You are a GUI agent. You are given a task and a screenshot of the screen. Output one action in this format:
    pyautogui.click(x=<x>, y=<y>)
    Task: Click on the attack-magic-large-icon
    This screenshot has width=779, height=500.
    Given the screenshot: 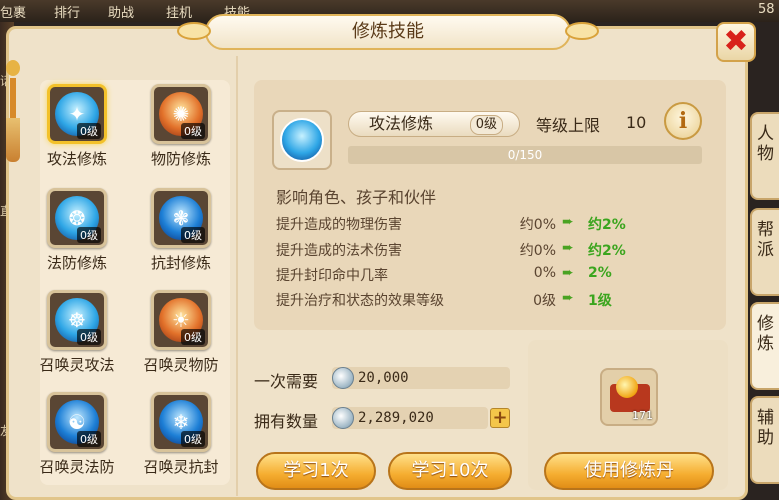 What is the action you would take?
    pyautogui.click(x=302, y=140)
    